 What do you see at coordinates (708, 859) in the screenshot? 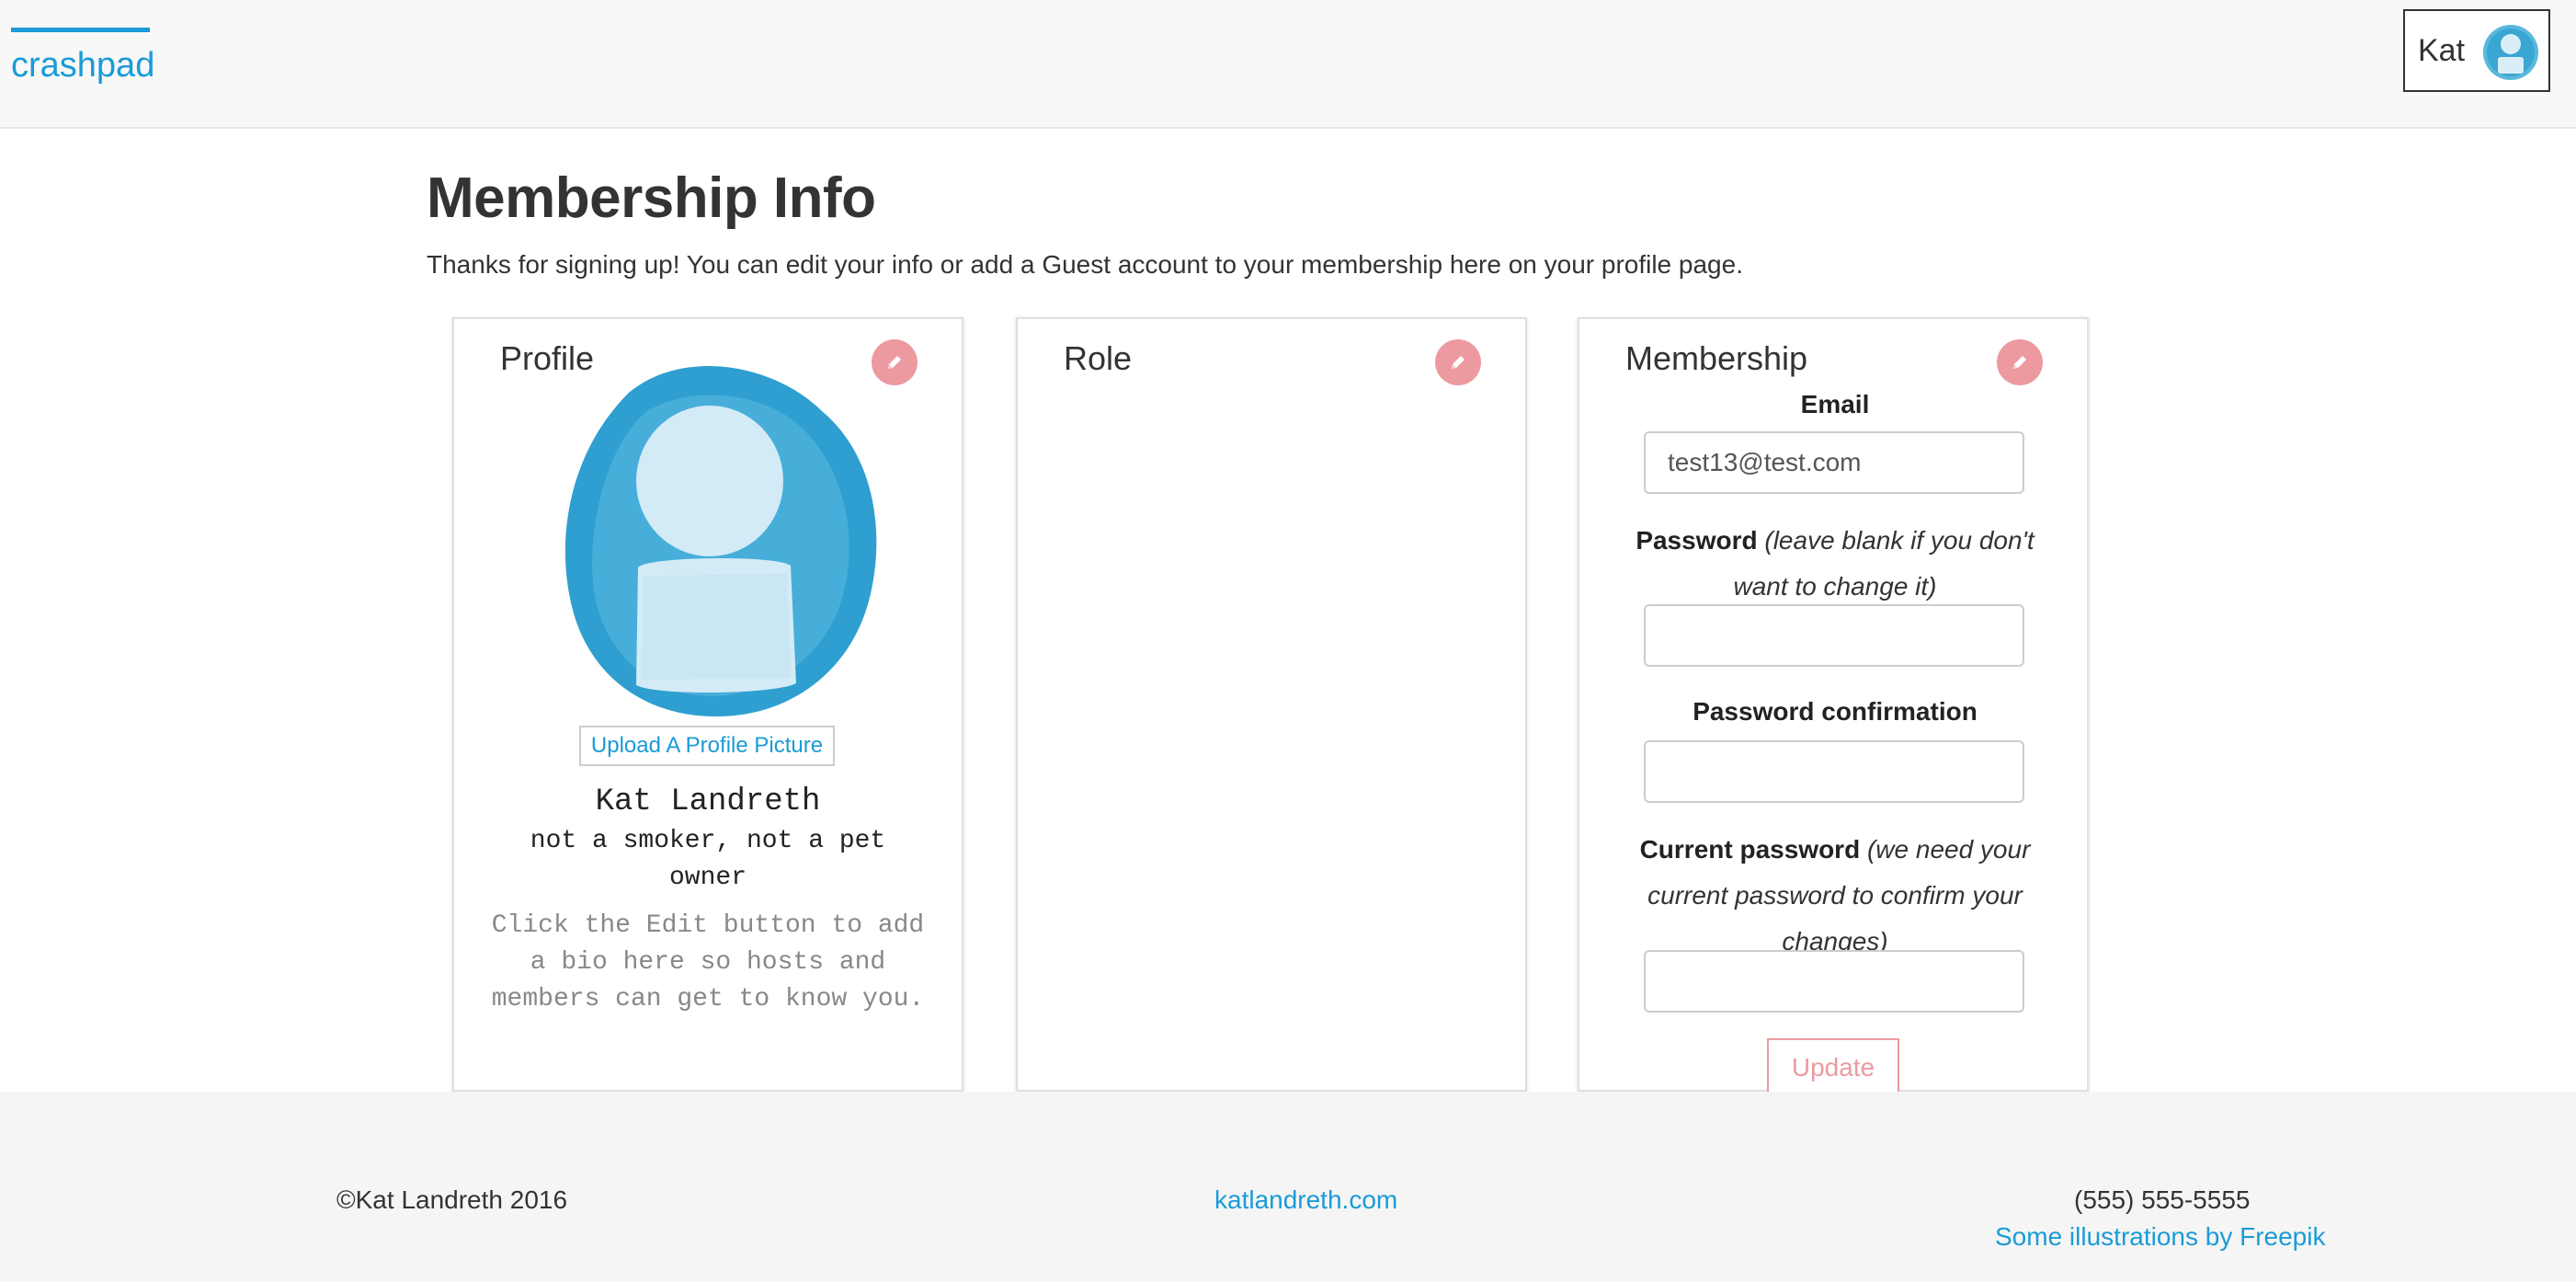
I see `profile-tags: not a smoker, not a pet owner` at bounding box center [708, 859].